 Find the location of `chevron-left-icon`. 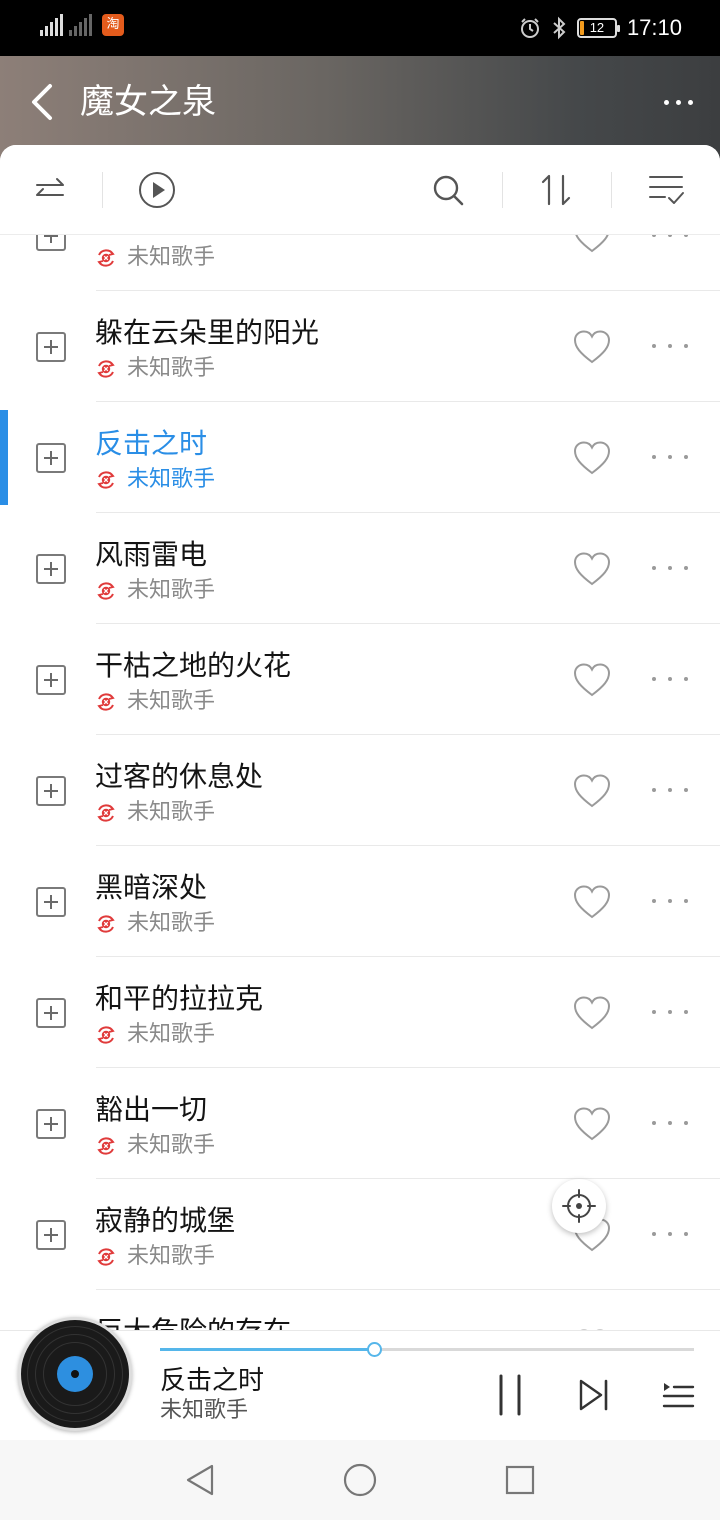

chevron-left-icon is located at coordinates (42, 102).